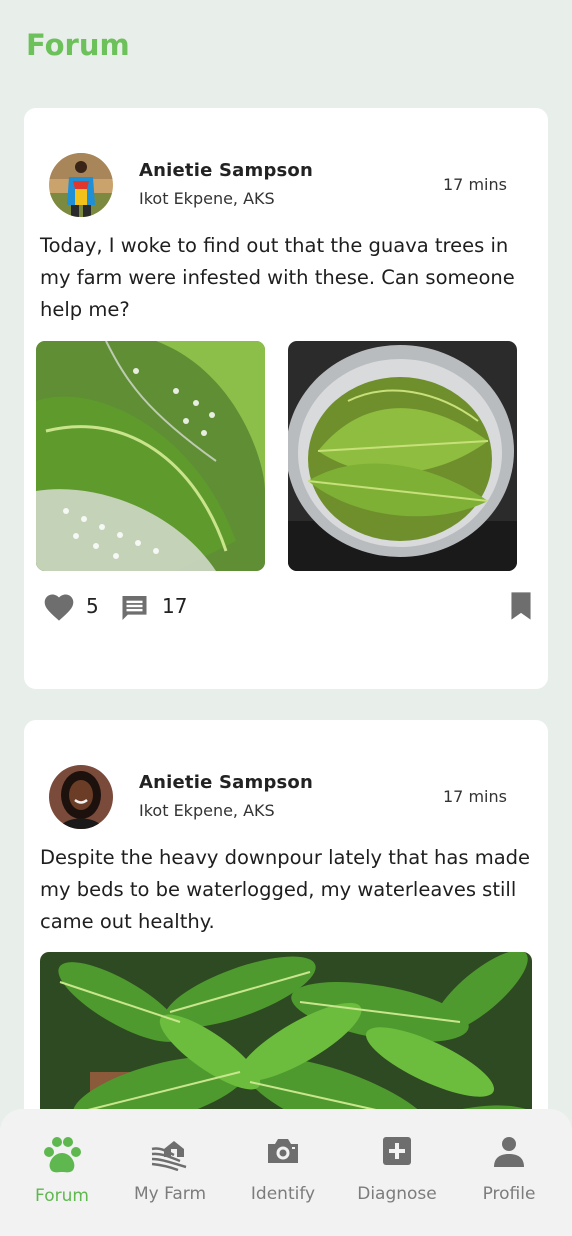 The image size is (572, 1236). Describe the element at coordinates (175, 606) in the screenshot. I see `comment-count: 17` at that location.